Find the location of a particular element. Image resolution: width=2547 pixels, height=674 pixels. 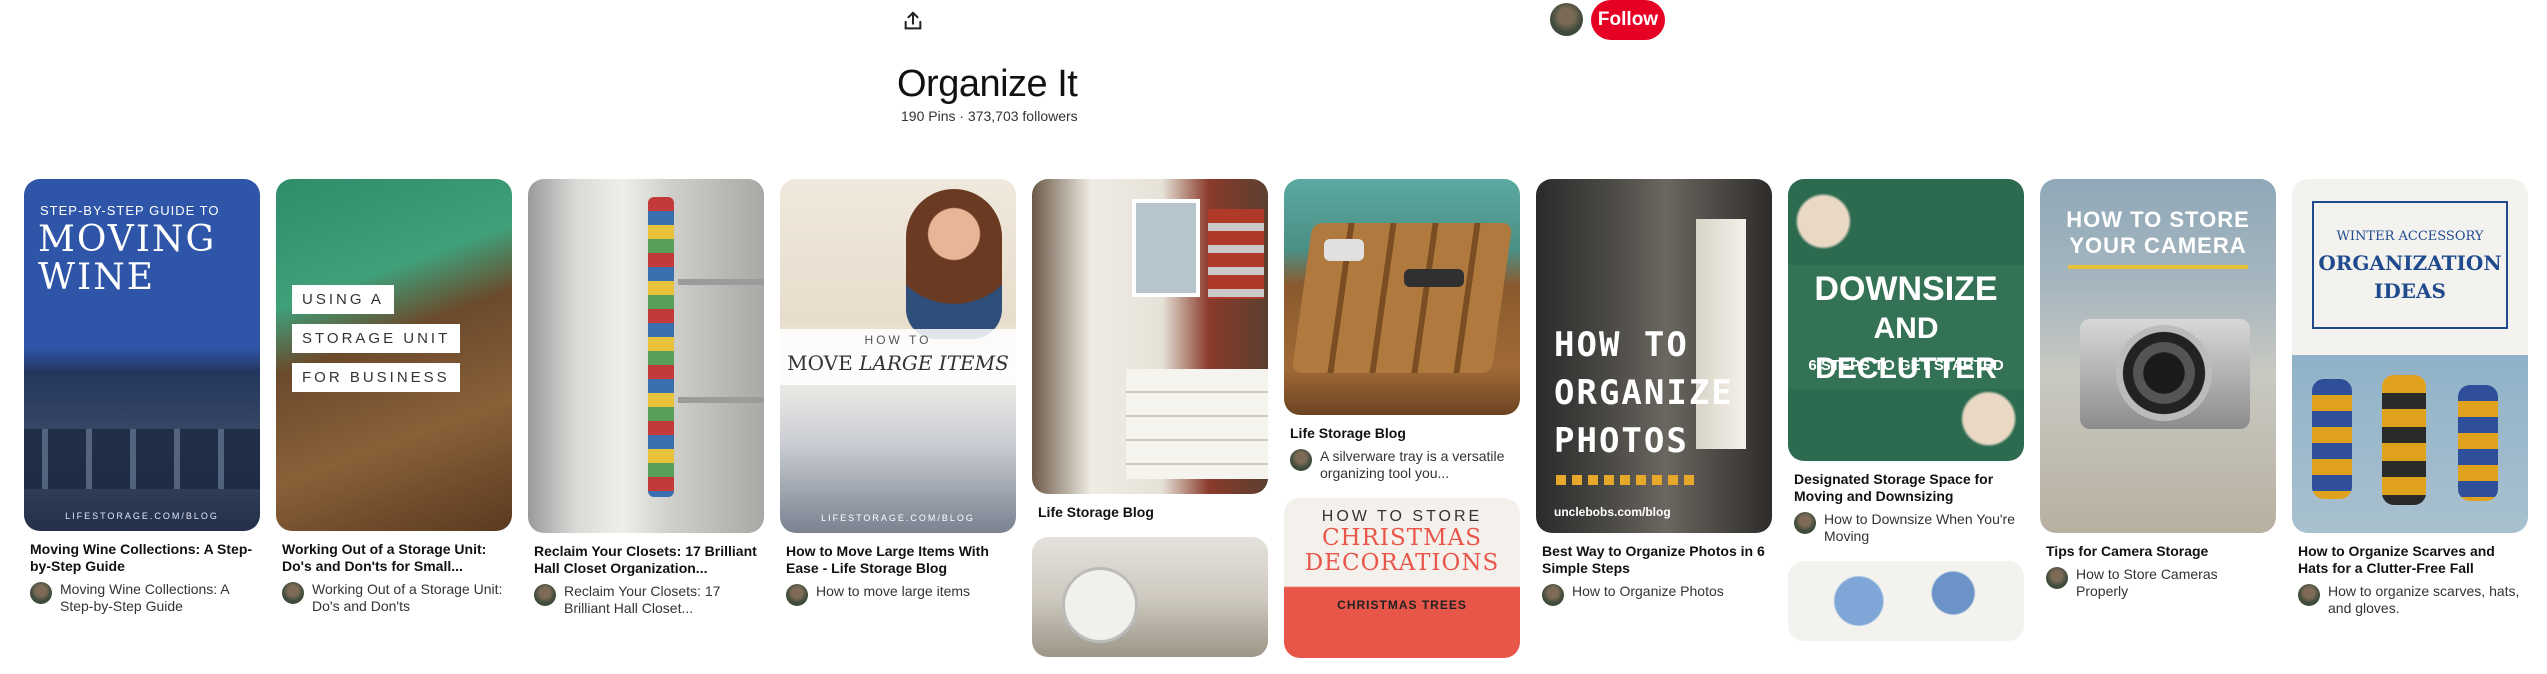

pin-image-headline: MOVE LARGE ITEMS is located at coordinates (898, 363).